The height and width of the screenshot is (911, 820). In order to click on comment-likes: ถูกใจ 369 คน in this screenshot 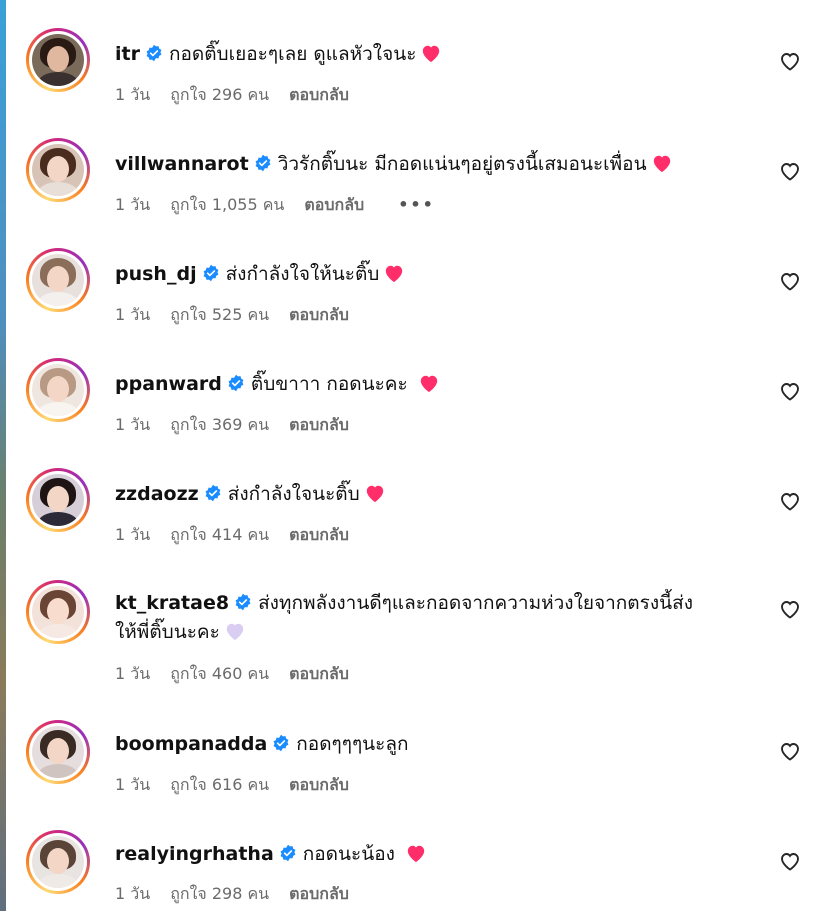, I will do `click(219, 424)`.